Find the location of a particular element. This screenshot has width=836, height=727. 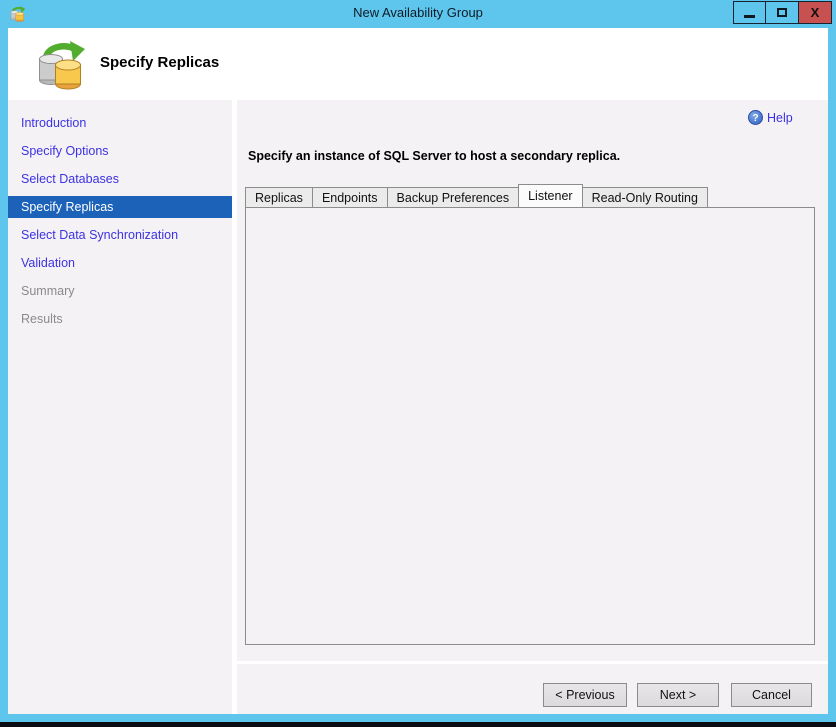

tab-read-only-routing: Read-Only Routing is located at coordinates (644, 197).